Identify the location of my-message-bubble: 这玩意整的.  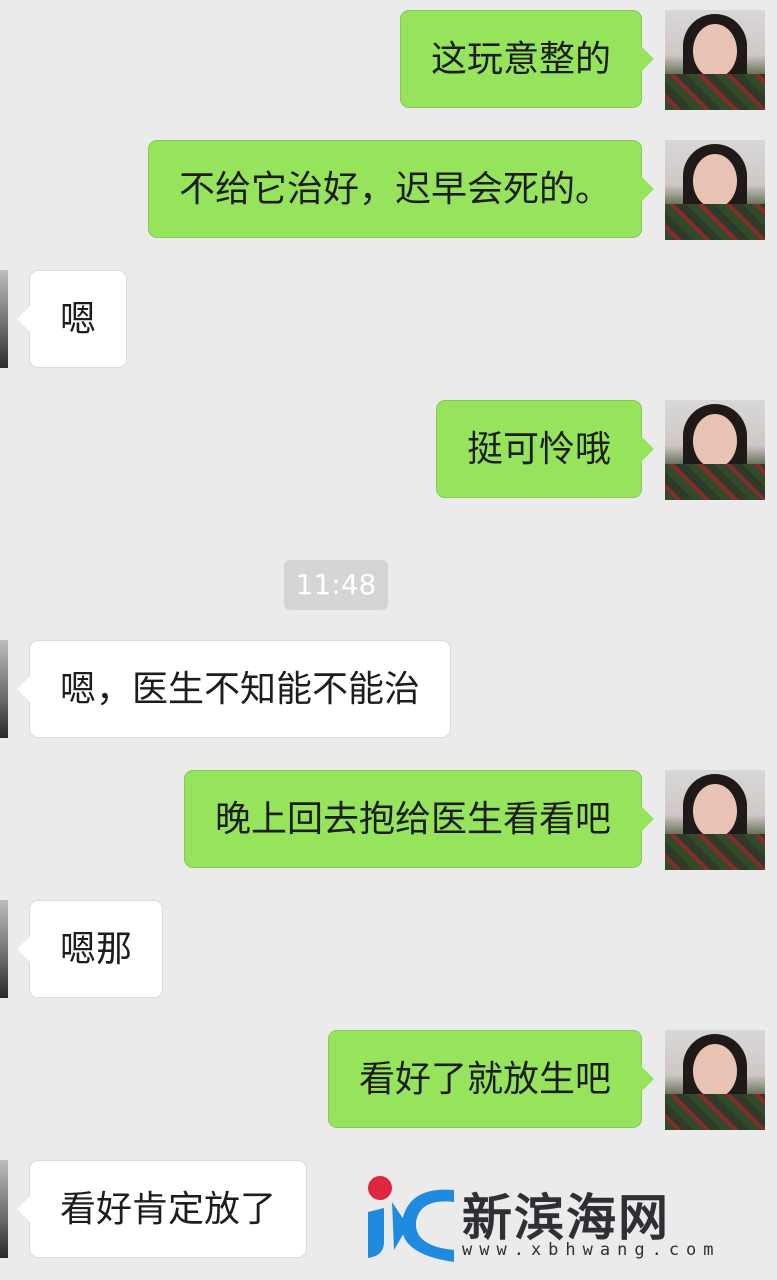
(527, 59).